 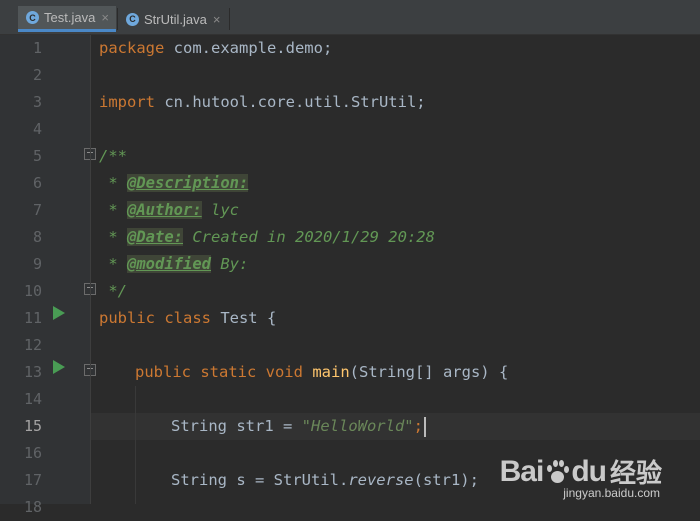 What do you see at coordinates (155, 318) in the screenshot?
I see `keyword: public class` at bounding box center [155, 318].